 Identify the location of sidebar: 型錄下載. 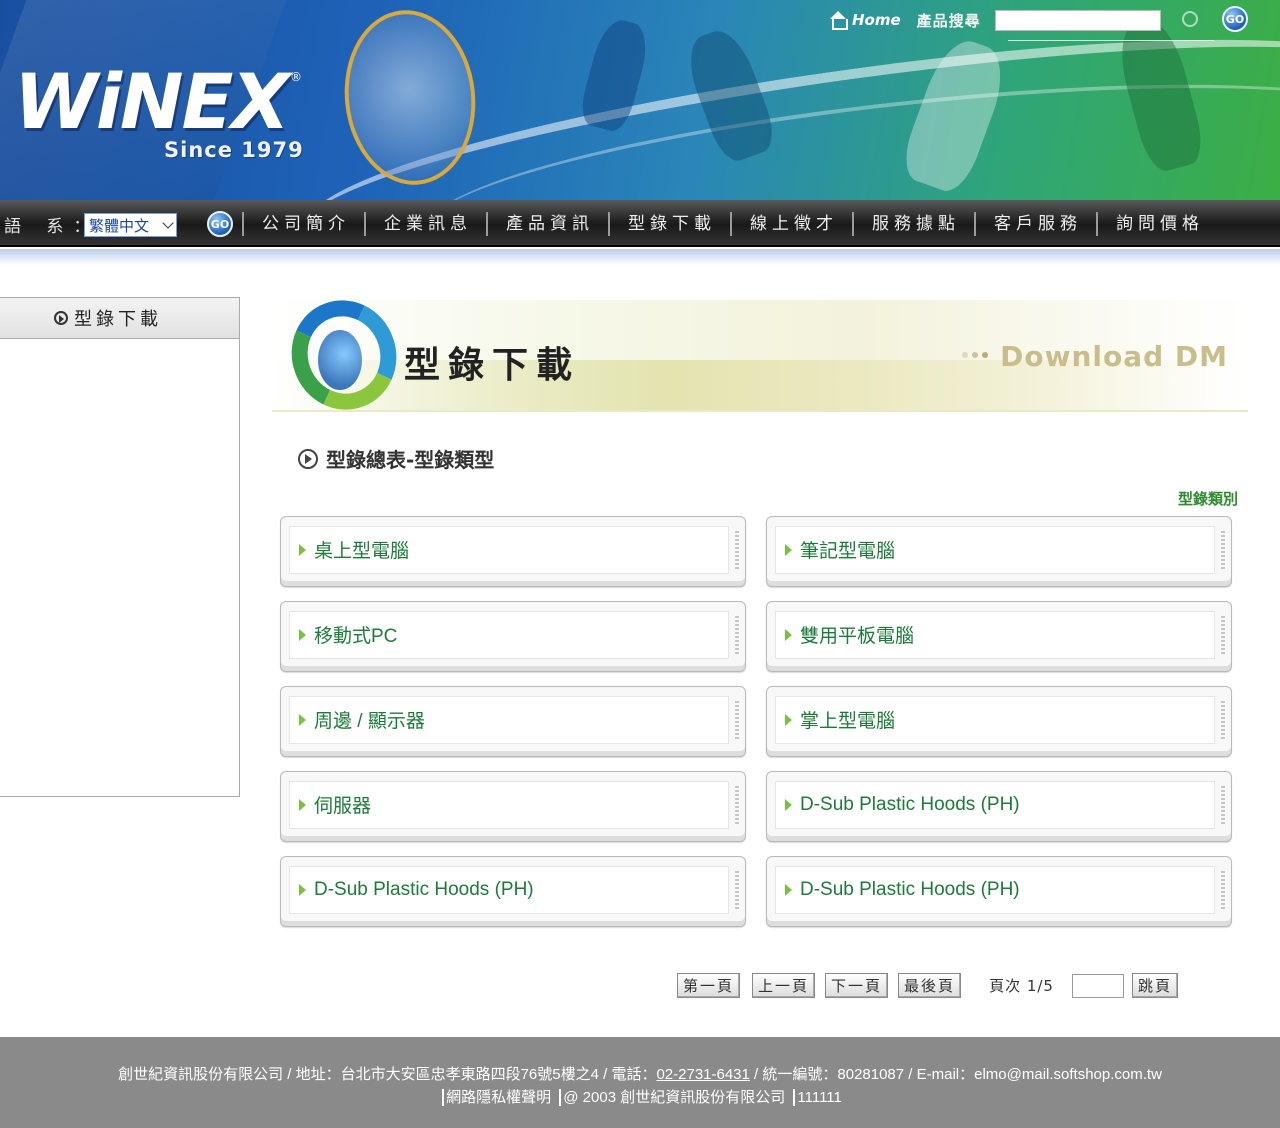
(120, 547).